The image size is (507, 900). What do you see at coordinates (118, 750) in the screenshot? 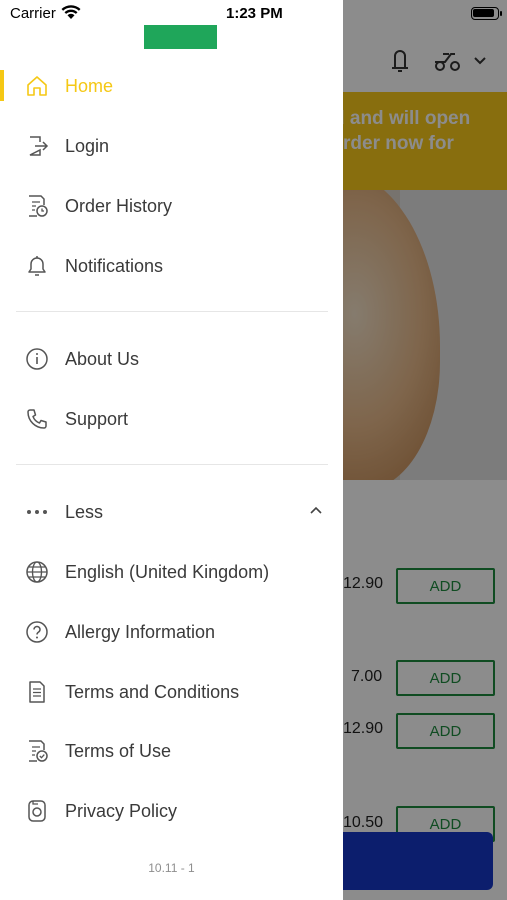
I see `menu-item-label: Terms of Use` at bounding box center [118, 750].